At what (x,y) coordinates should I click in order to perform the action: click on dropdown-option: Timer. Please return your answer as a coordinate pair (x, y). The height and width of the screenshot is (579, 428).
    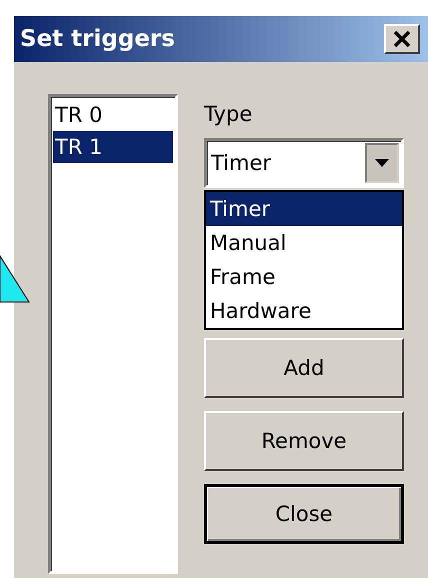
    Looking at the image, I should click on (304, 209).